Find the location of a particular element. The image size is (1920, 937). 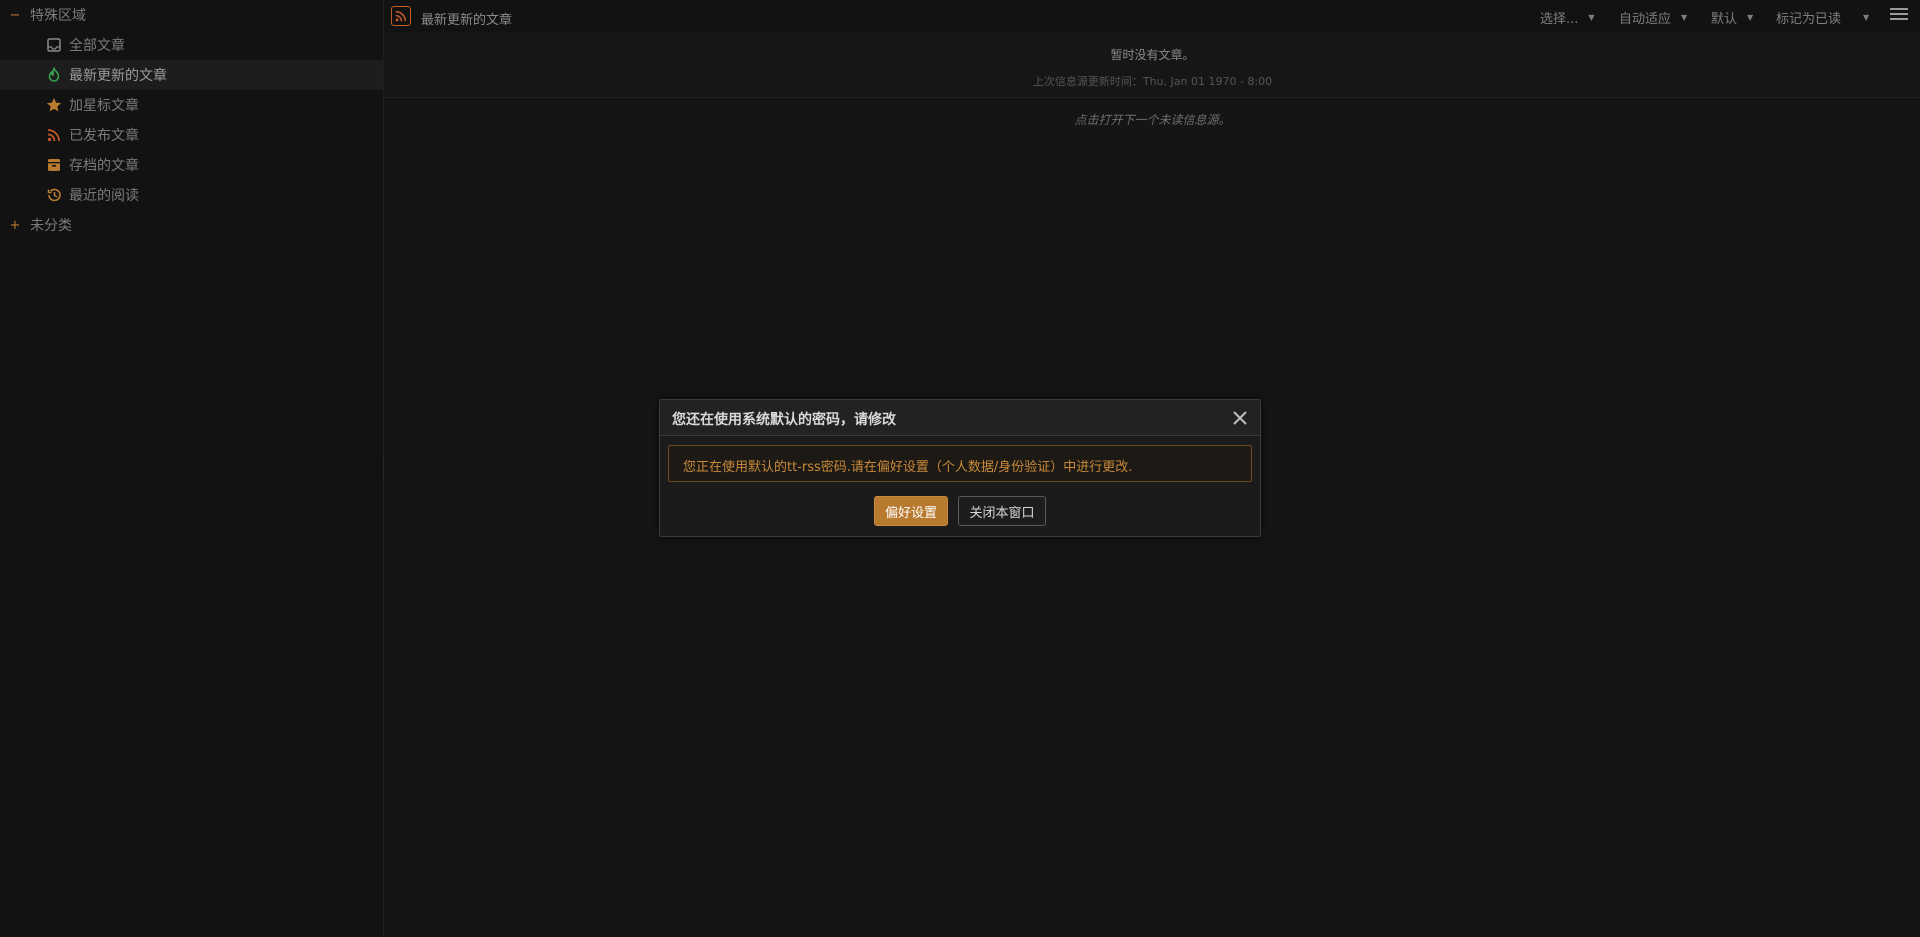

feed-recently-read: 最近的阅读 is located at coordinates (191, 195).